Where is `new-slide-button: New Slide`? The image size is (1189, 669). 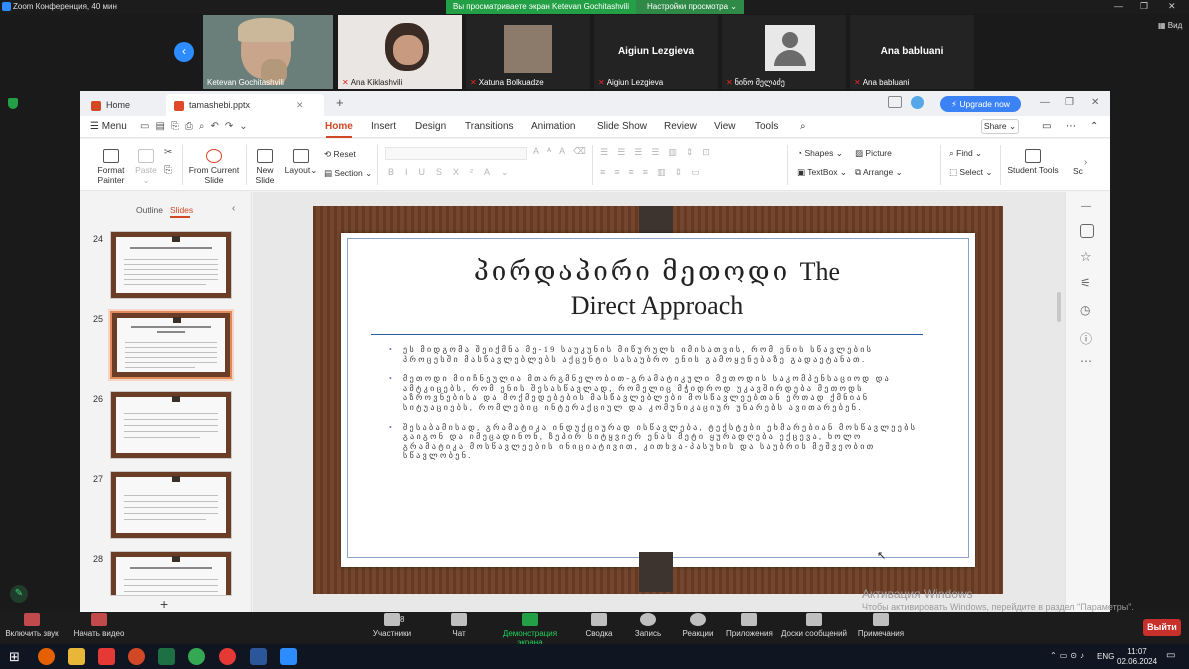 new-slide-button: New Slide is located at coordinates (265, 167).